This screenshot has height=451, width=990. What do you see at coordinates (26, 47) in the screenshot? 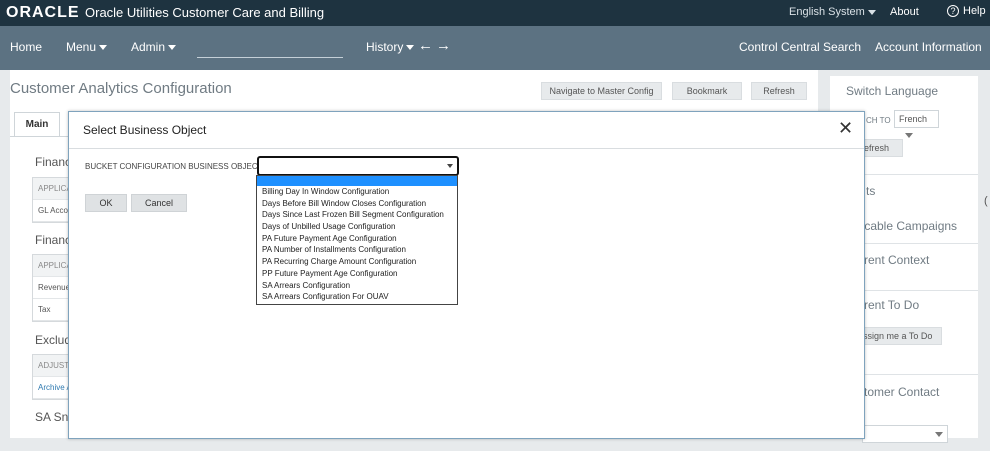
I see `nav-home: Home` at bounding box center [26, 47].